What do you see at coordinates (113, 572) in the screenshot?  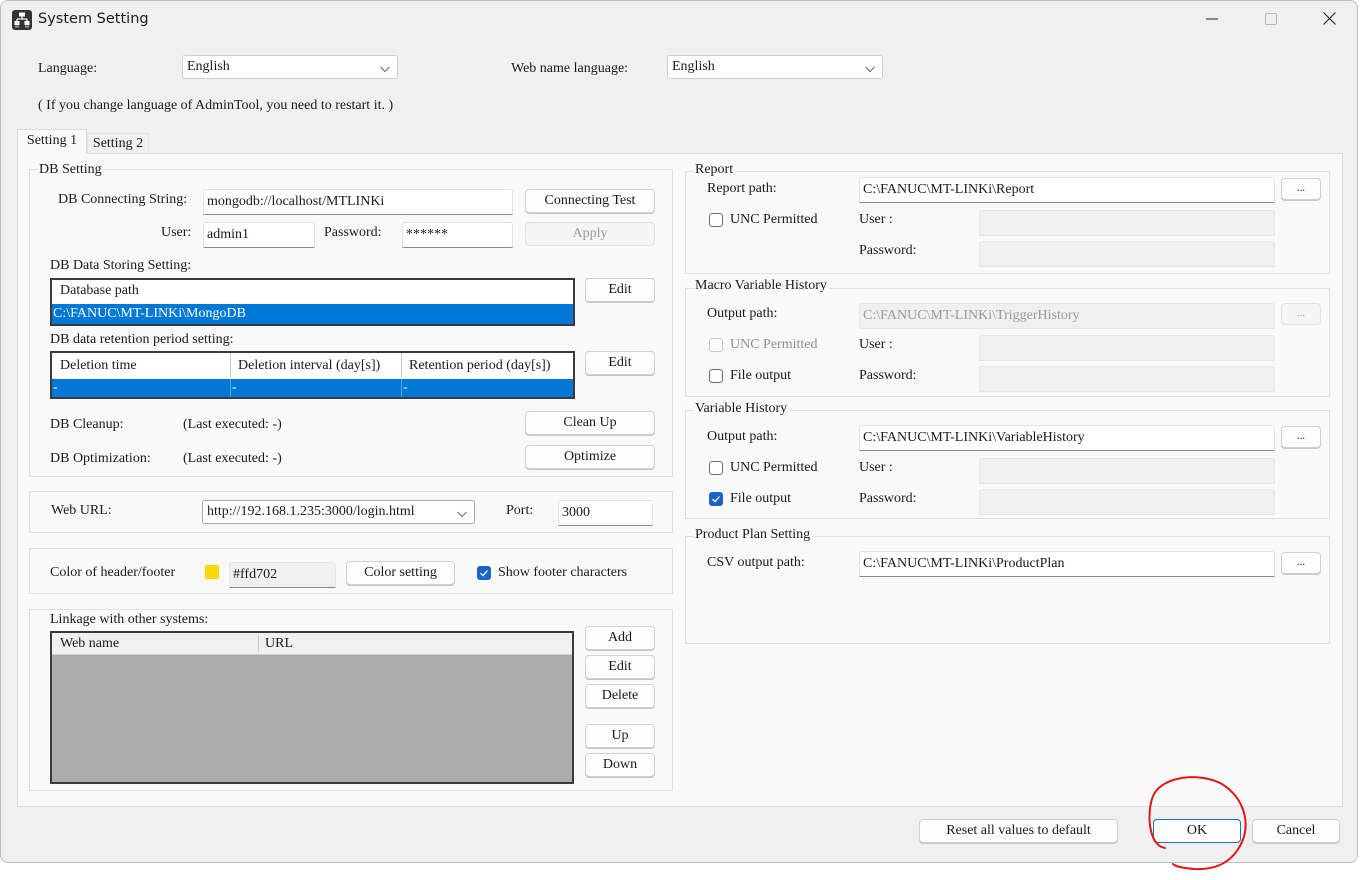 I see `color-header-footer-label: Color of header/footer` at bounding box center [113, 572].